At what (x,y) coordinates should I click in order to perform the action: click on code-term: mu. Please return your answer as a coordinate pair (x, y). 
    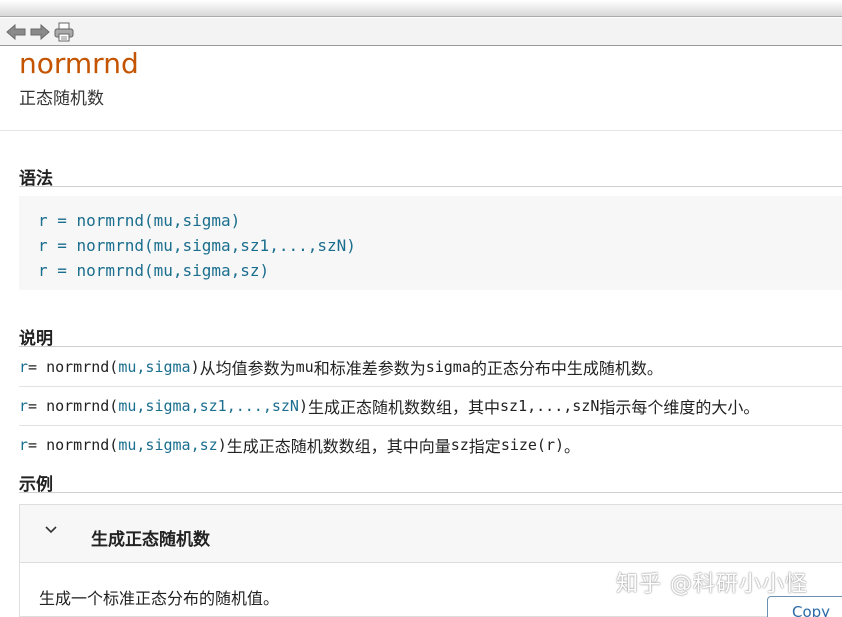
    Looking at the image, I should click on (304, 367).